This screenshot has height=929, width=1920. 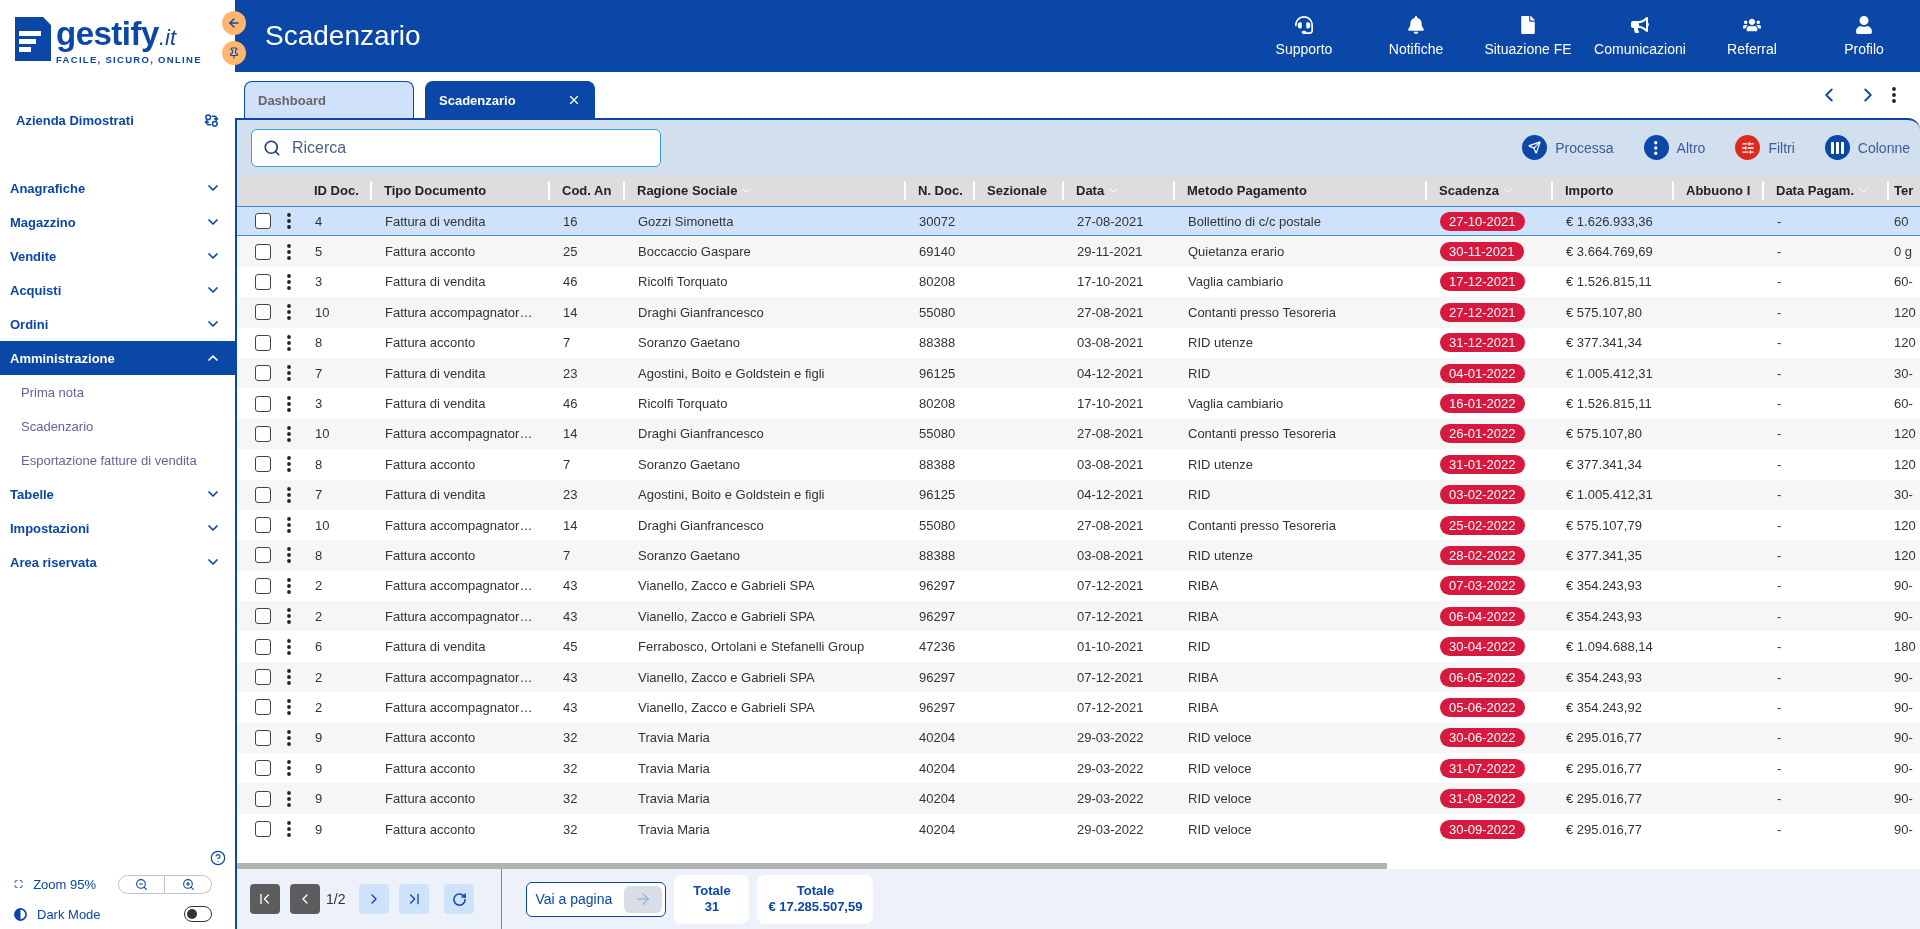 I want to click on menu-item: Vendite, so click(x=117, y=256).